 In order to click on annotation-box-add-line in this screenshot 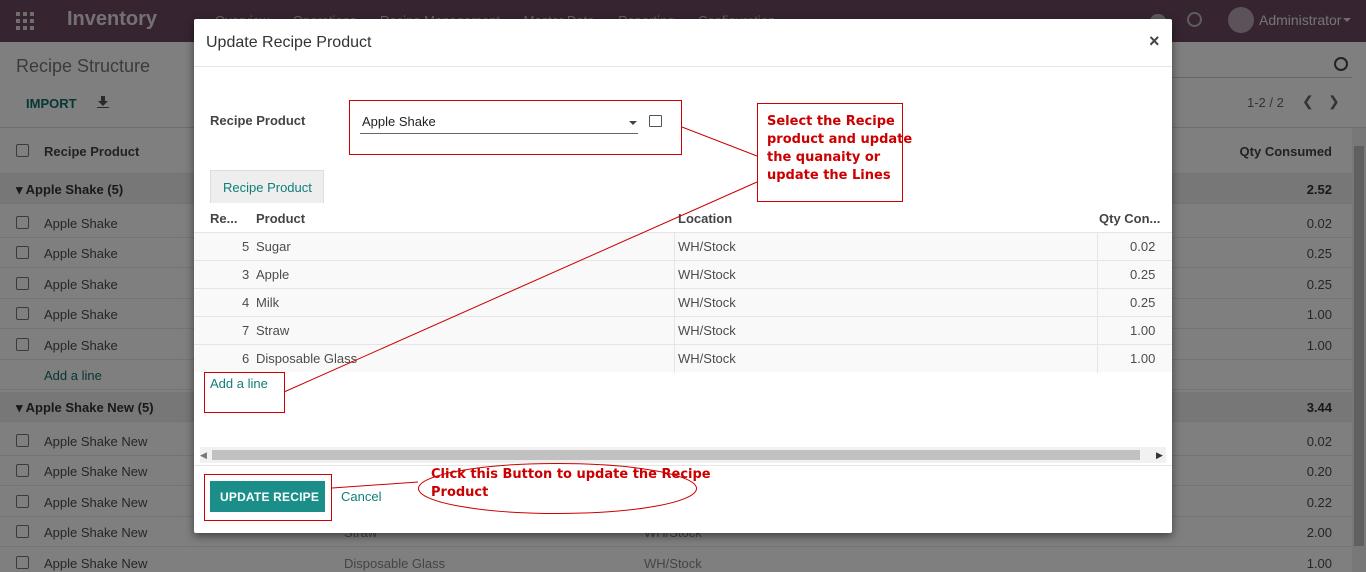, I will do `click(244, 392)`.